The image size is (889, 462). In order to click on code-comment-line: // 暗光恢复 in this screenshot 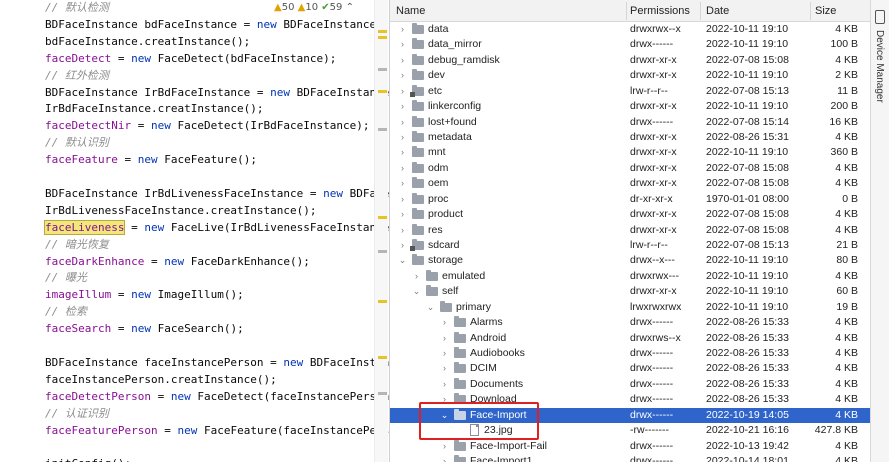, I will do `click(77, 244)`.